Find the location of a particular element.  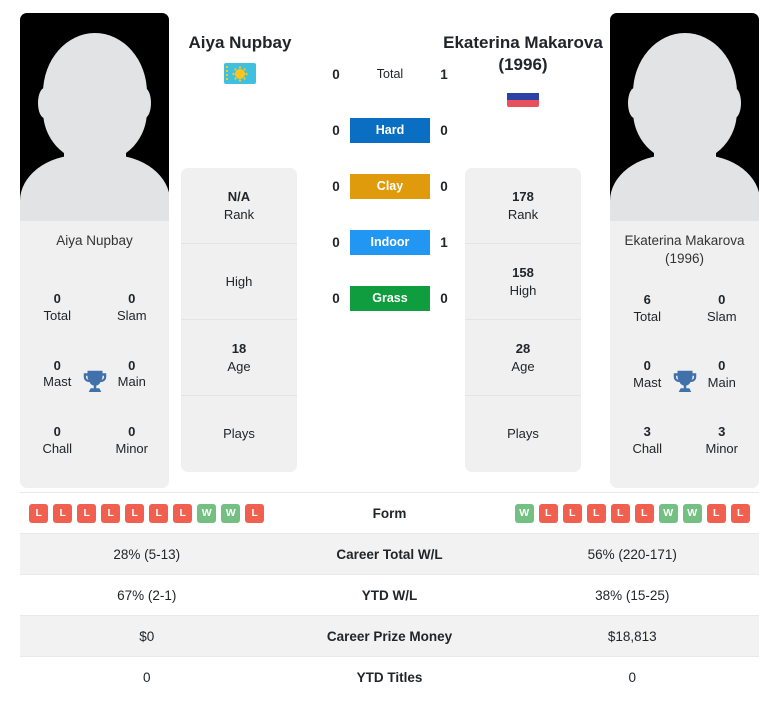

info-rank-left: N/A Rank is located at coordinates (239, 206).